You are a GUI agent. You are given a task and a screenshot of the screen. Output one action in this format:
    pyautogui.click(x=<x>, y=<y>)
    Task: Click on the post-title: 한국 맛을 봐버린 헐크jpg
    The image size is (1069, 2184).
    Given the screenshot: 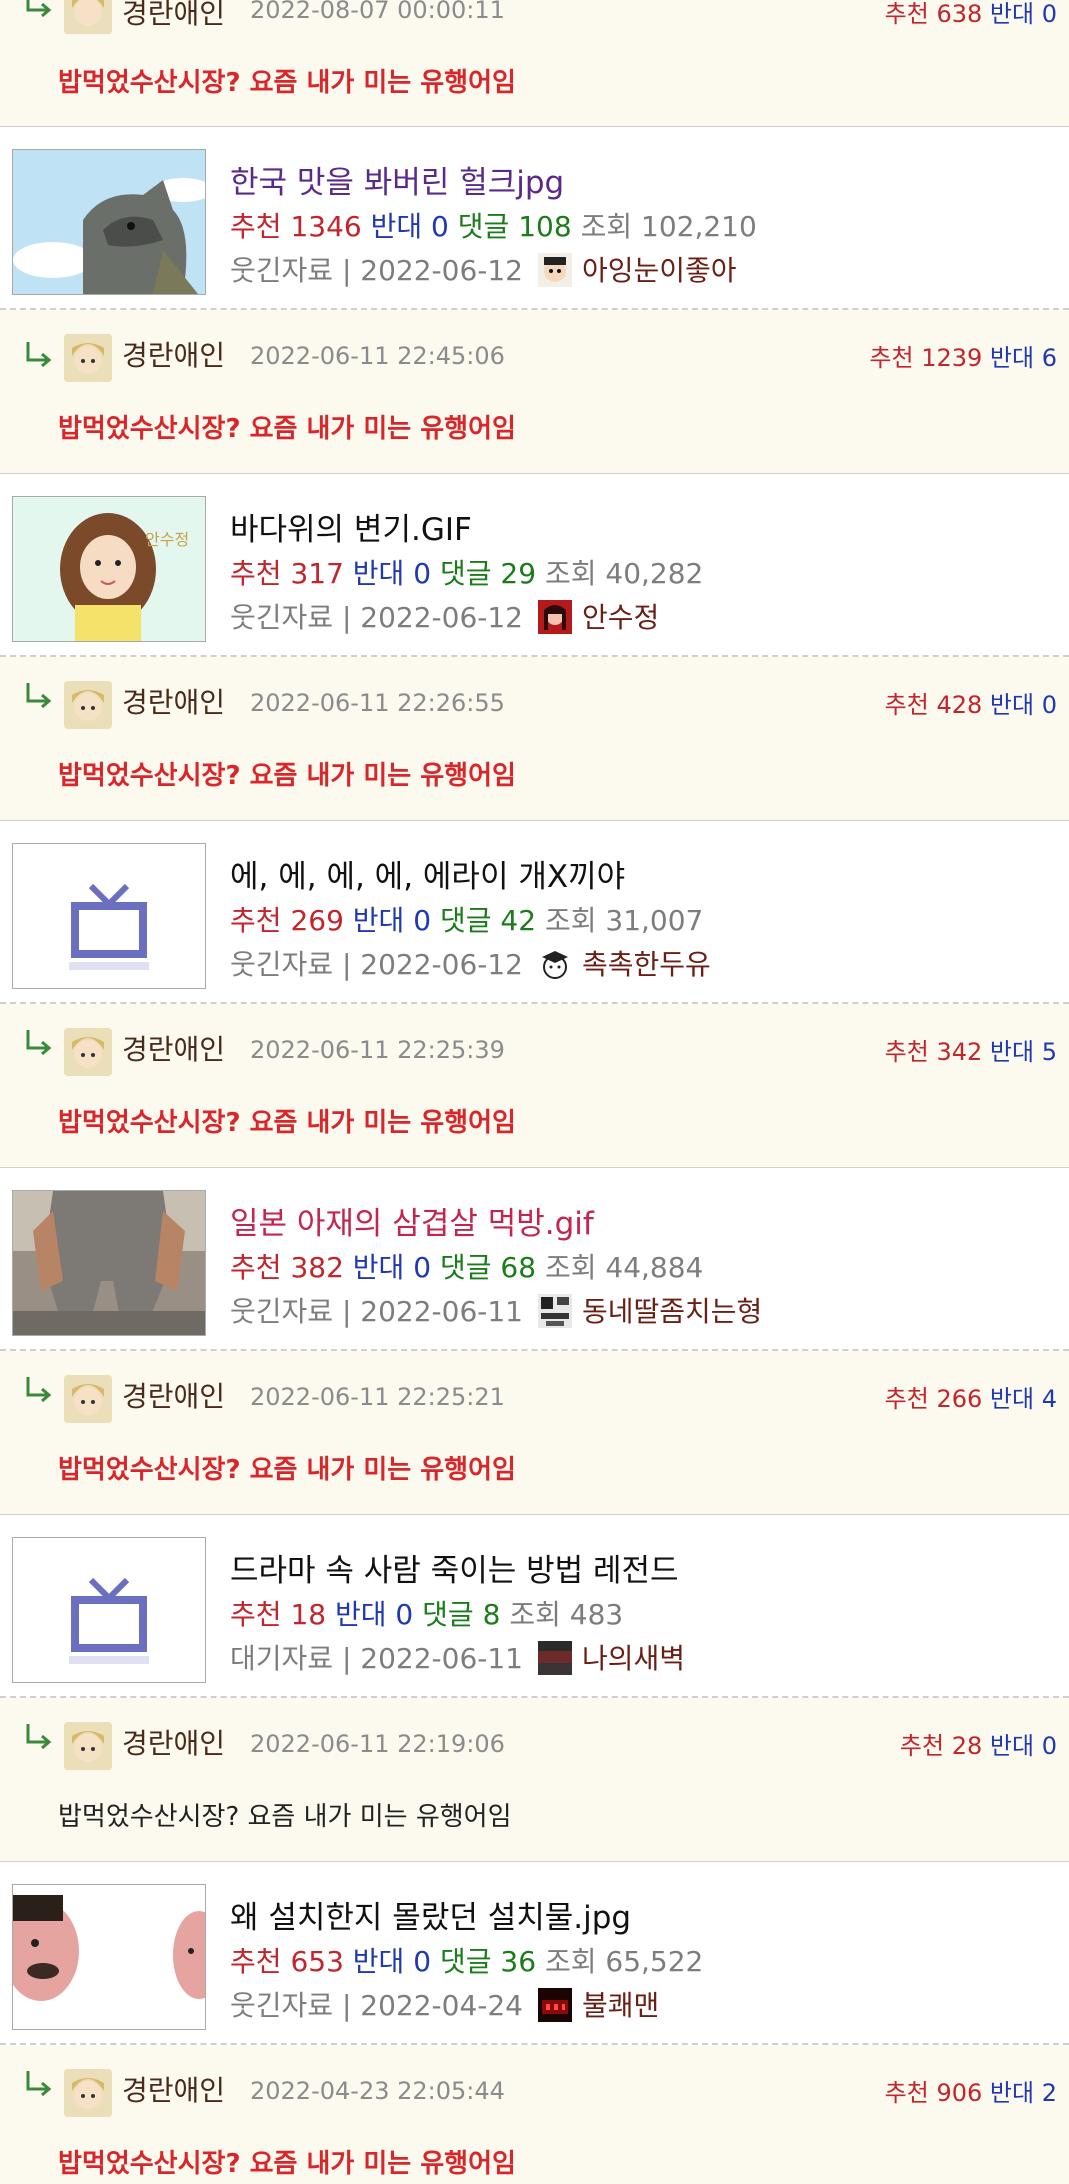 What is the action you would take?
    pyautogui.click(x=397, y=179)
    